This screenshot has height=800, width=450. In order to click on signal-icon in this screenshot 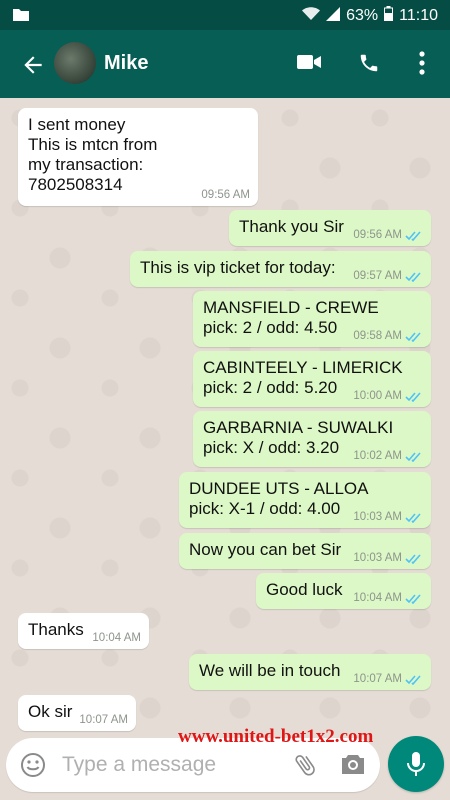, I will do `click(333, 16)`.